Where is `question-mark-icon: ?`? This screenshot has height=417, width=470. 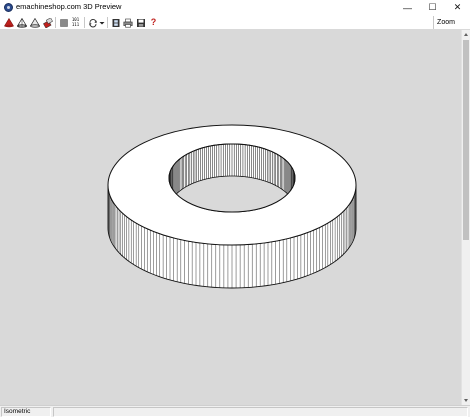 question-mark-icon: ? is located at coordinates (153, 22).